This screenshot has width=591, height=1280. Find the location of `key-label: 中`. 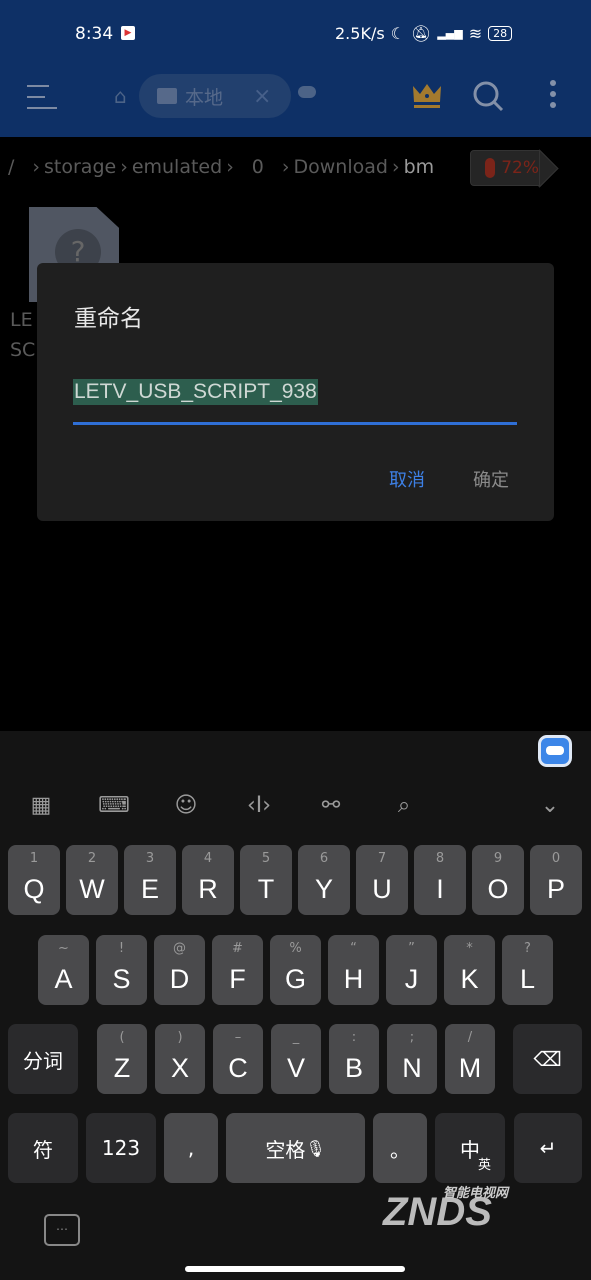

key-label: 中 is located at coordinates (470, 1149).